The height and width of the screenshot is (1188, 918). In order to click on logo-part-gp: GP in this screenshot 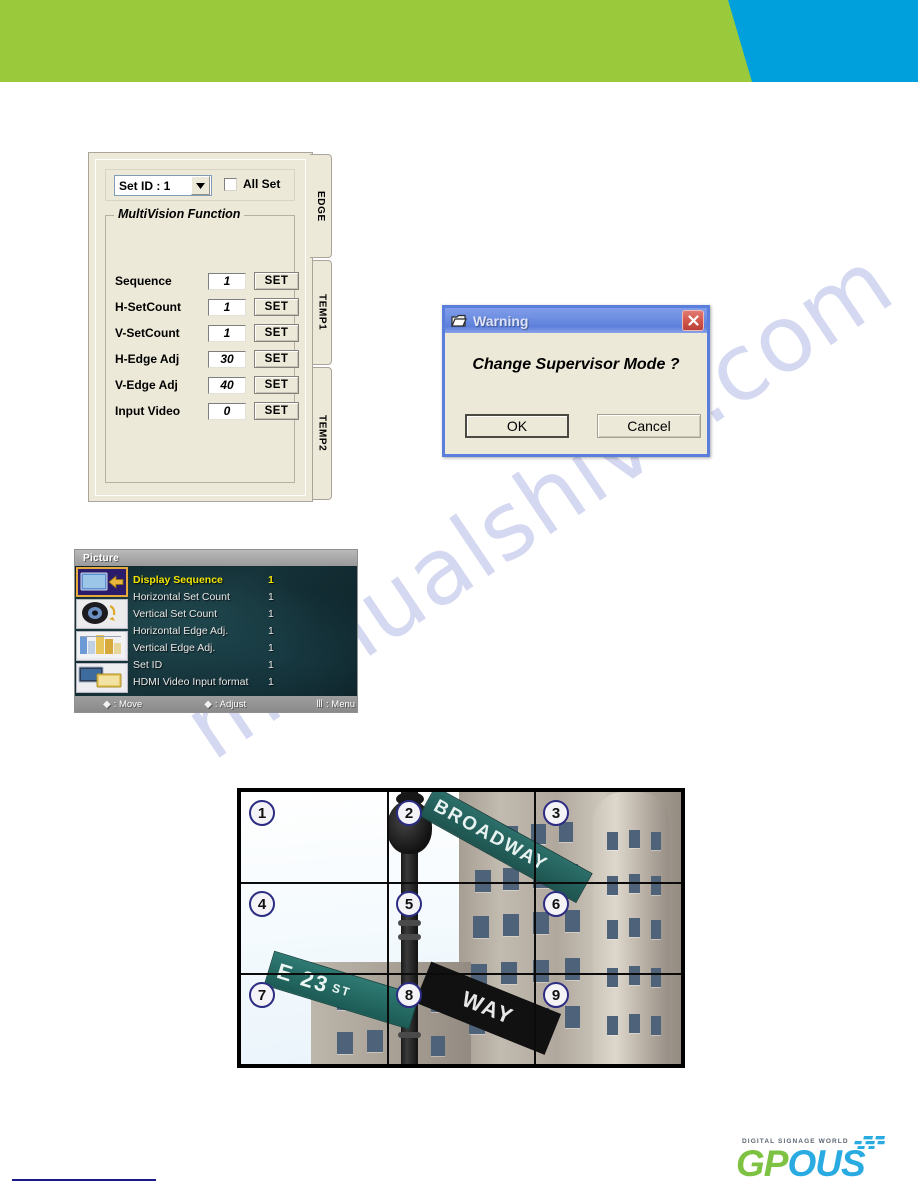, I will do `click(762, 1163)`.